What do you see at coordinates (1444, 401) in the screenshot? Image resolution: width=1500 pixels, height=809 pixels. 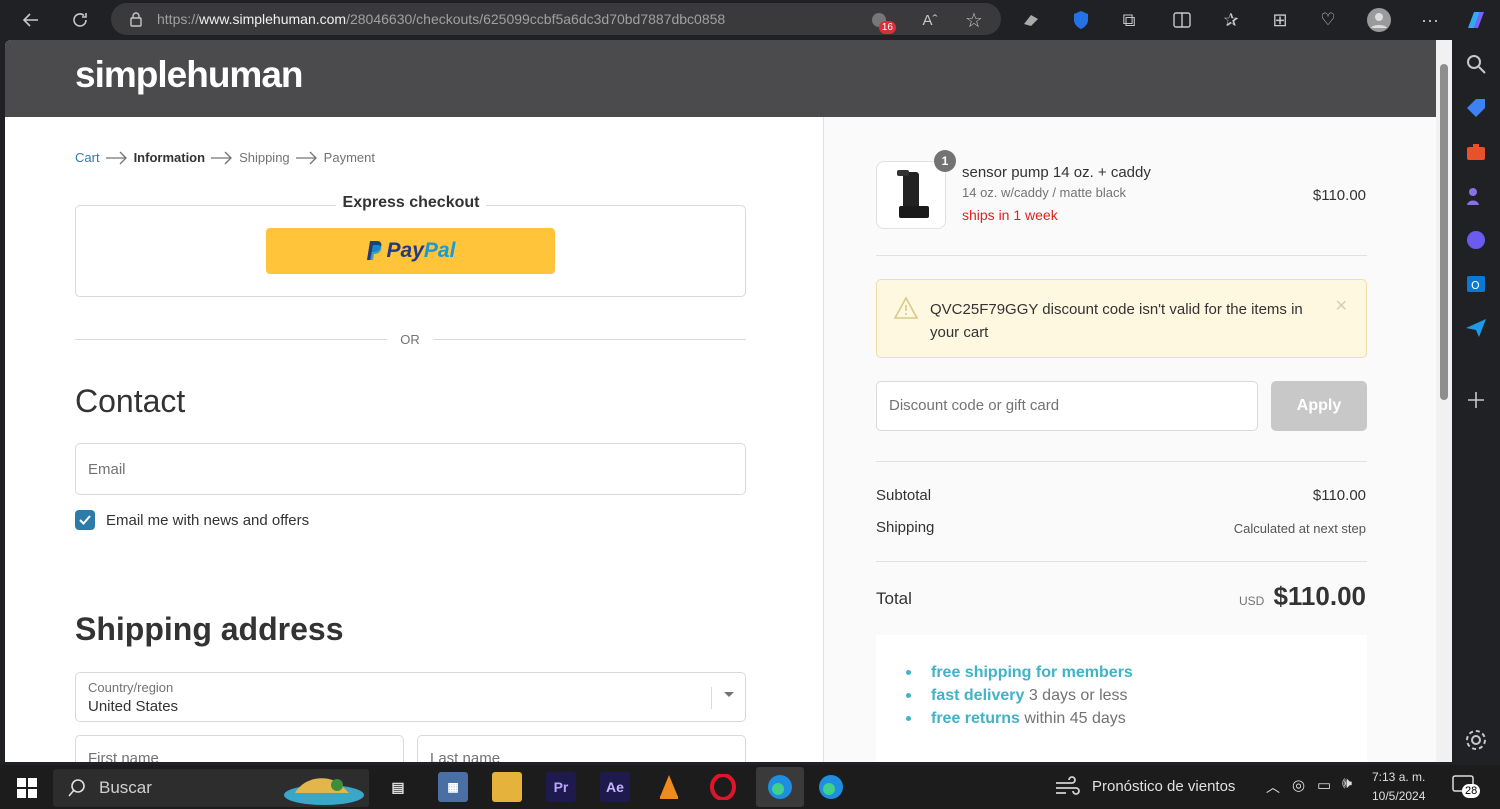 I see `page-scrollbar` at bounding box center [1444, 401].